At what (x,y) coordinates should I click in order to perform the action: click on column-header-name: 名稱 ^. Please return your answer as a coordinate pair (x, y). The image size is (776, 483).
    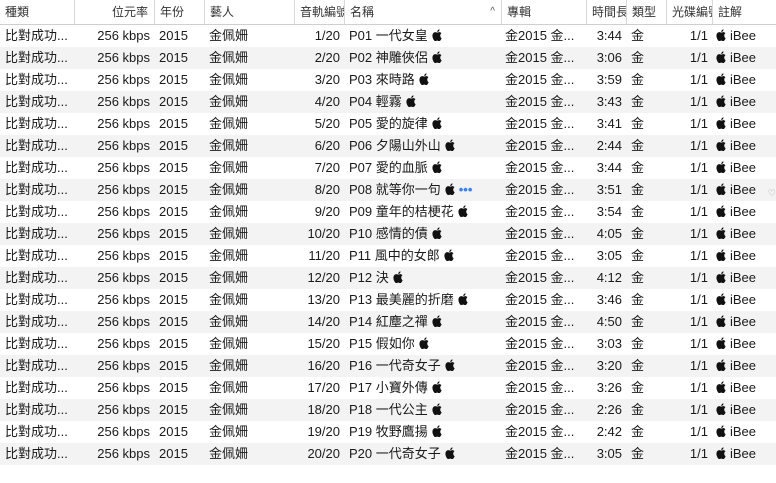
    Looking at the image, I should click on (422, 12).